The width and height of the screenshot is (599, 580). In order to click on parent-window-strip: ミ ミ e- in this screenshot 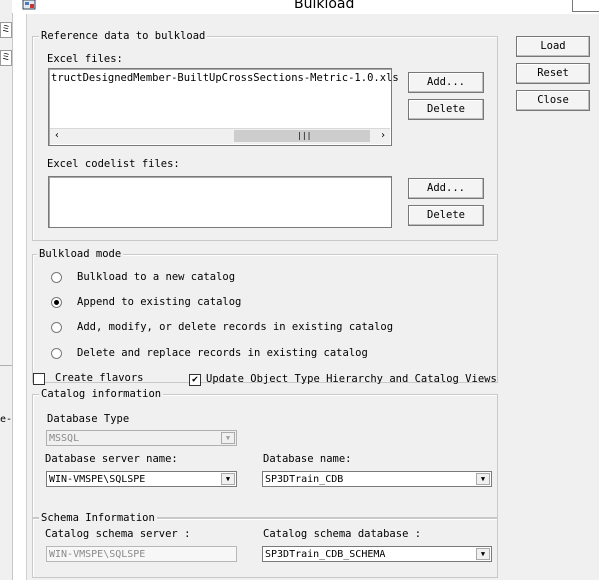, I will do `click(6, 290)`.